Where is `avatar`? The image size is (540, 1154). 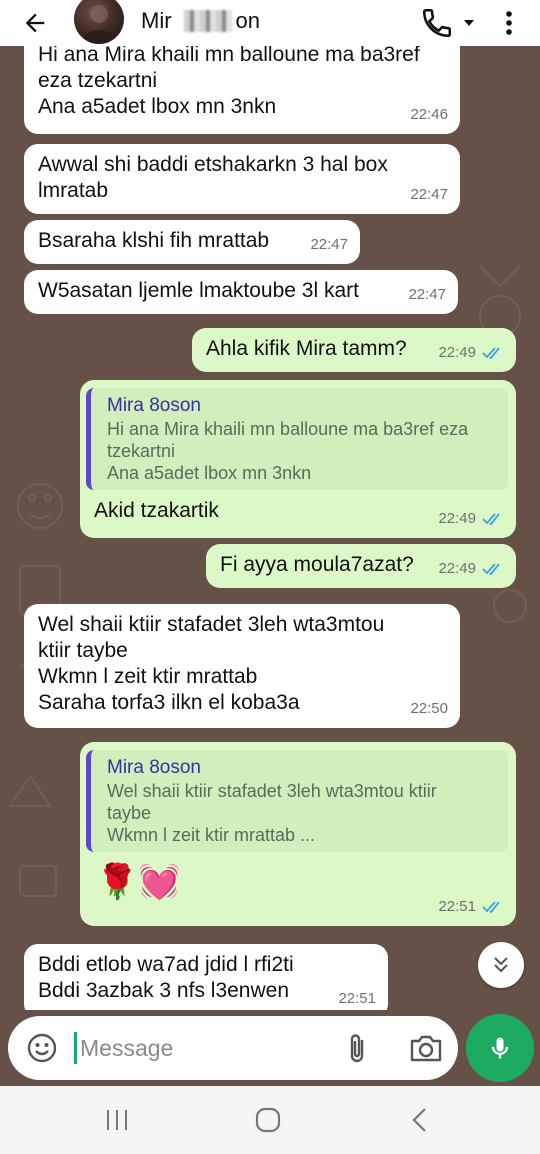 avatar is located at coordinates (99, 22).